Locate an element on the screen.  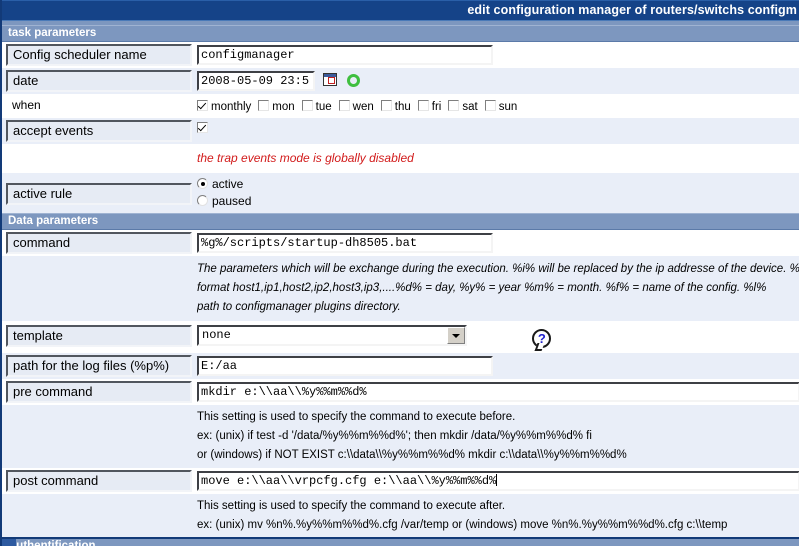
when-option-sat: sat is located at coordinates (463, 106).